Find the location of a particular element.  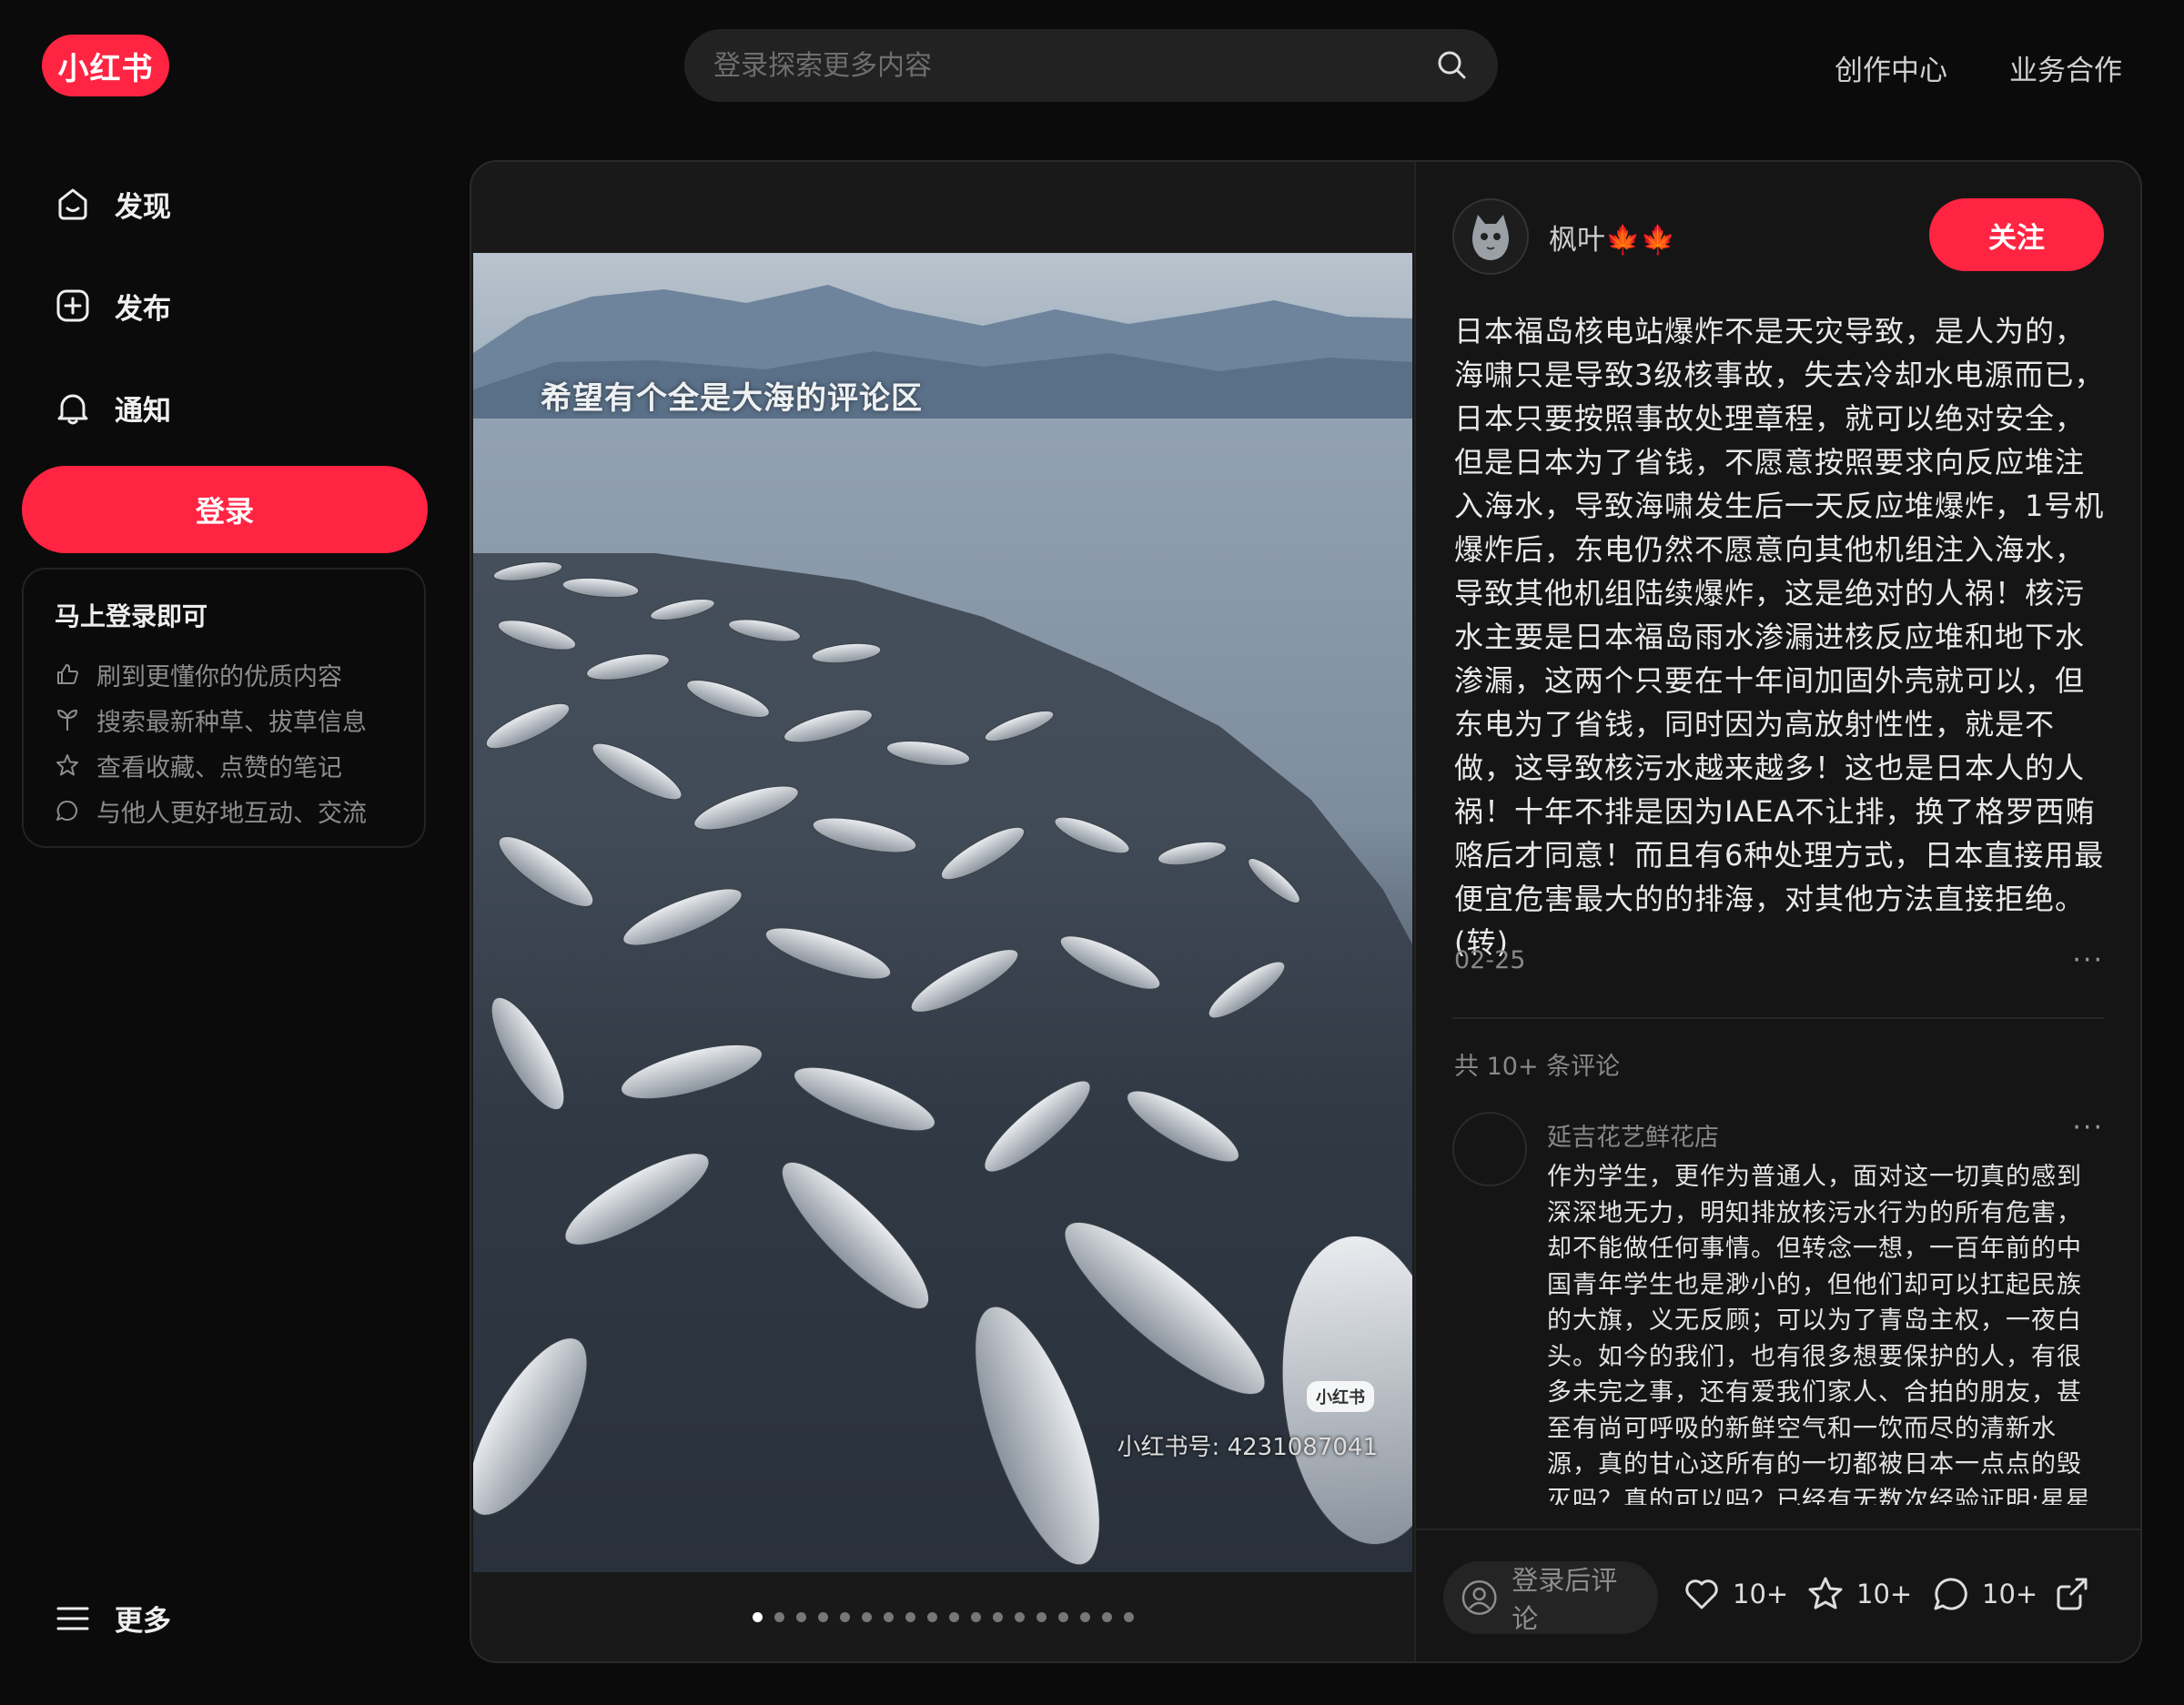

benefit-item: 查看收藏、点赞的笔记 is located at coordinates (224, 765).